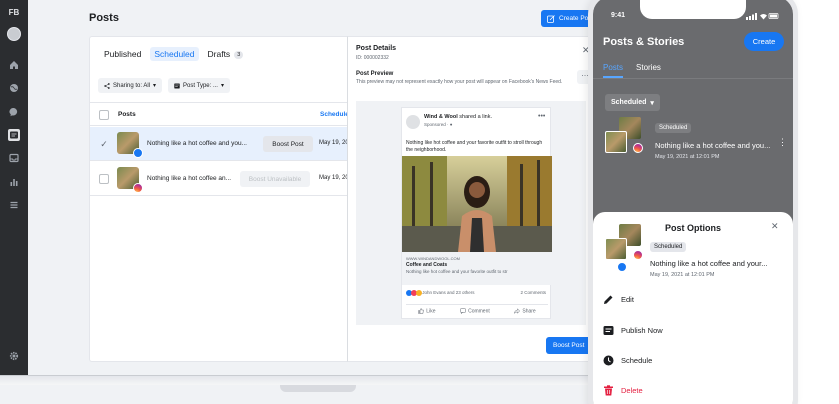 The image size is (839, 404). Describe the element at coordinates (608, 389) in the screenshot. I see `trash-icon` at that location.